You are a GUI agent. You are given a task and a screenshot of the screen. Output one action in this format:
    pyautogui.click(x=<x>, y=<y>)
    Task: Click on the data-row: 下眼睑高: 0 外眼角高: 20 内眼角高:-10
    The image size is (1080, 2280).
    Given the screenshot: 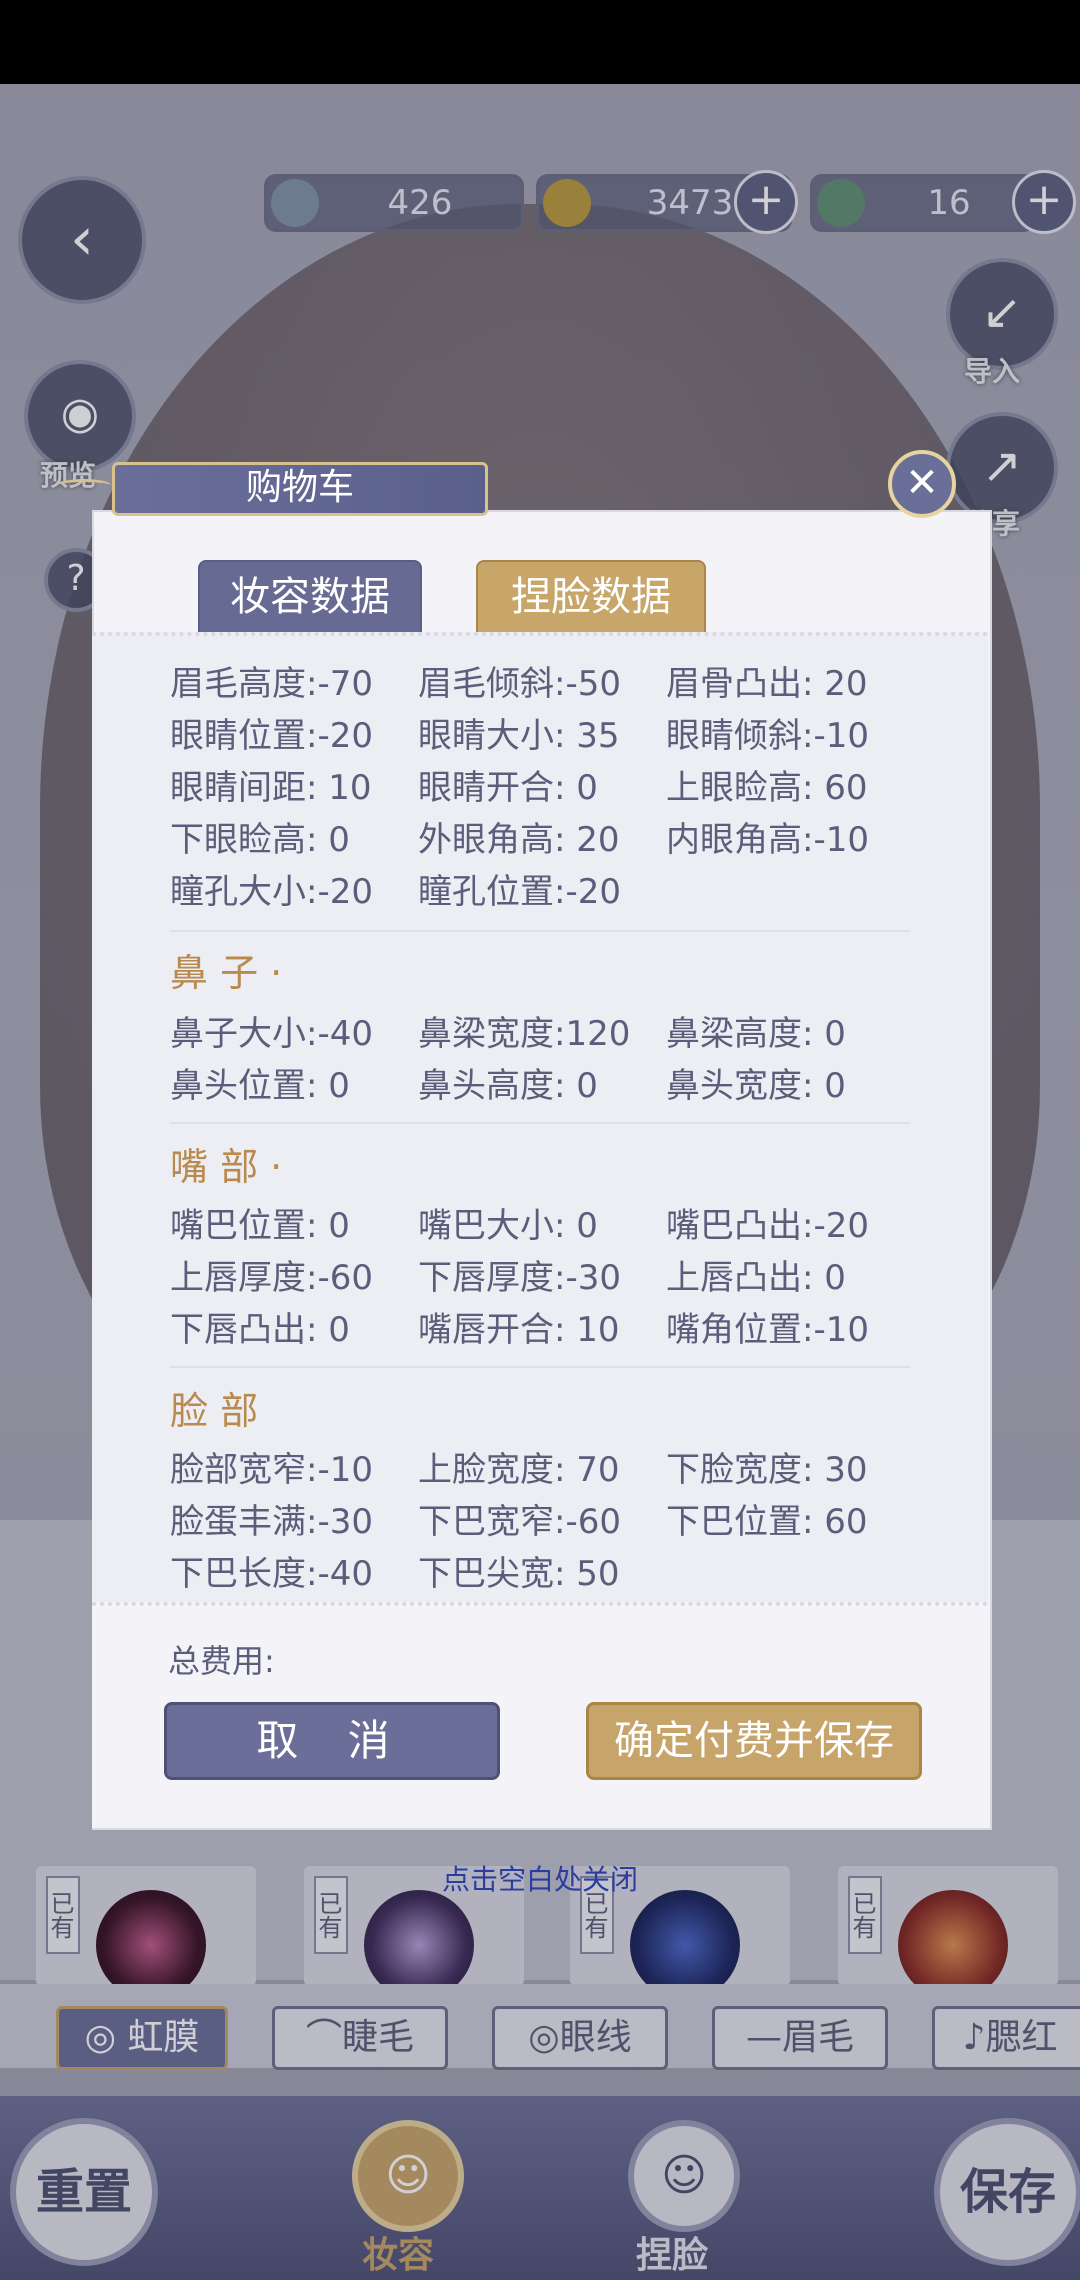 What is the action you would take?
    pyautogui.click(x=519, y=840)
    